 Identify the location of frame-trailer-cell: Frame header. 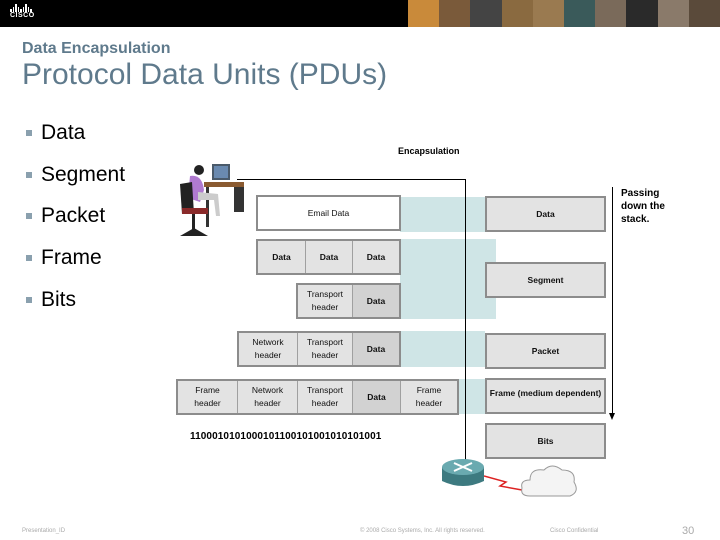
(429, 396).